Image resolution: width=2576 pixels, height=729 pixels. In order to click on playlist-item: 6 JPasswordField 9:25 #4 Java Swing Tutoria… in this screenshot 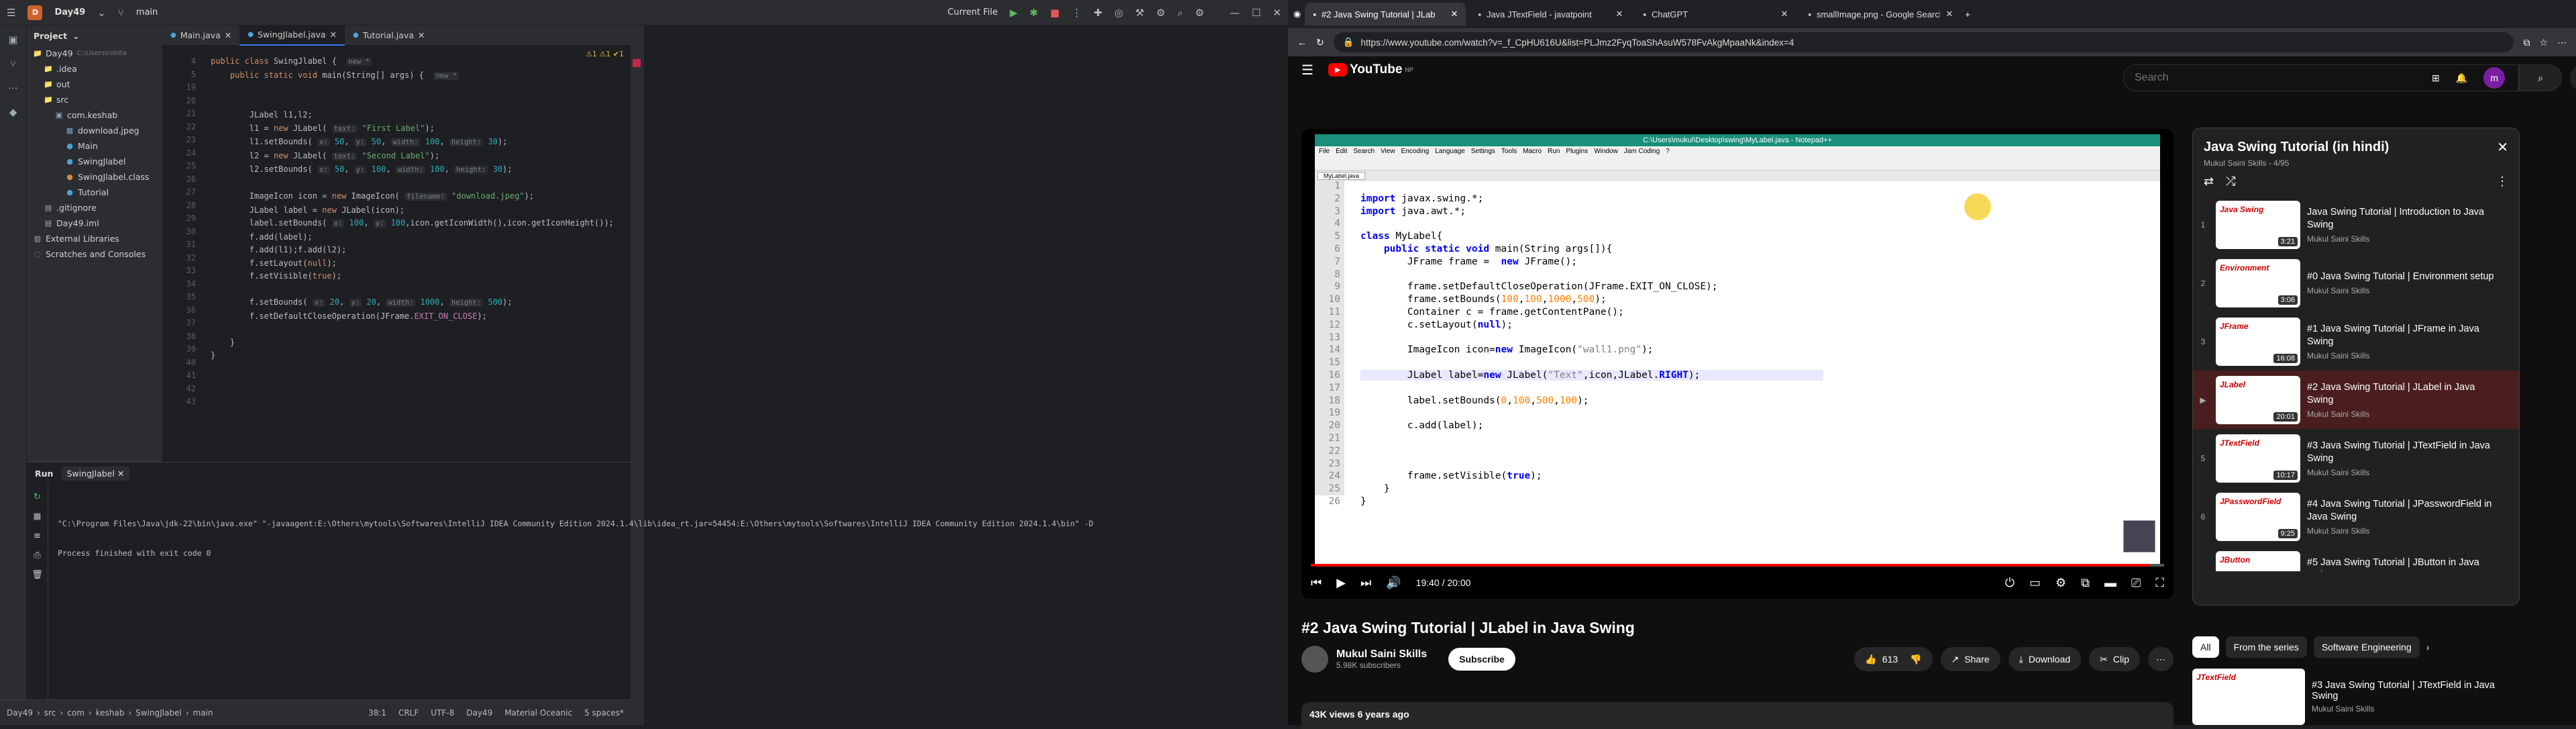, I will do `click(2356, 516)`.